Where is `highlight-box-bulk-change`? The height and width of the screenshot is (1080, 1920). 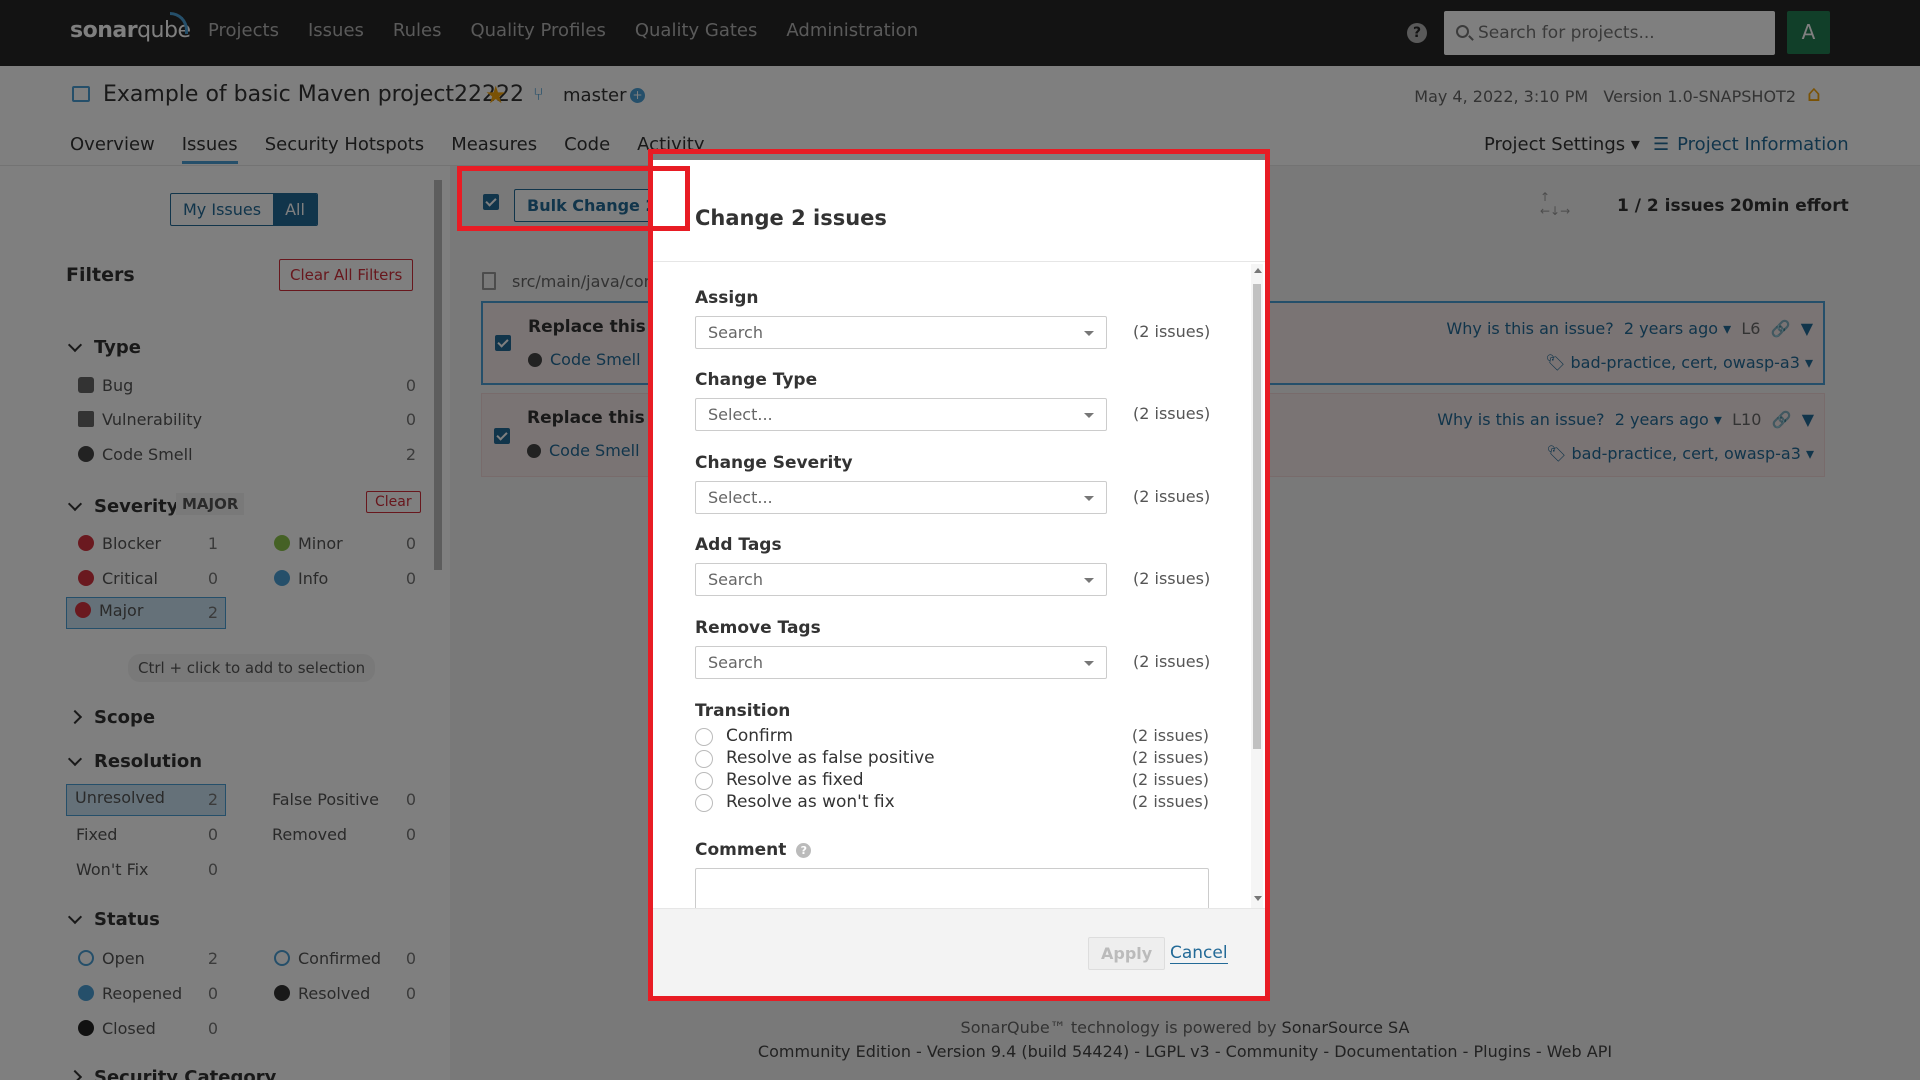
highlight-box-bulk-change is located at coordinates (573, 198).